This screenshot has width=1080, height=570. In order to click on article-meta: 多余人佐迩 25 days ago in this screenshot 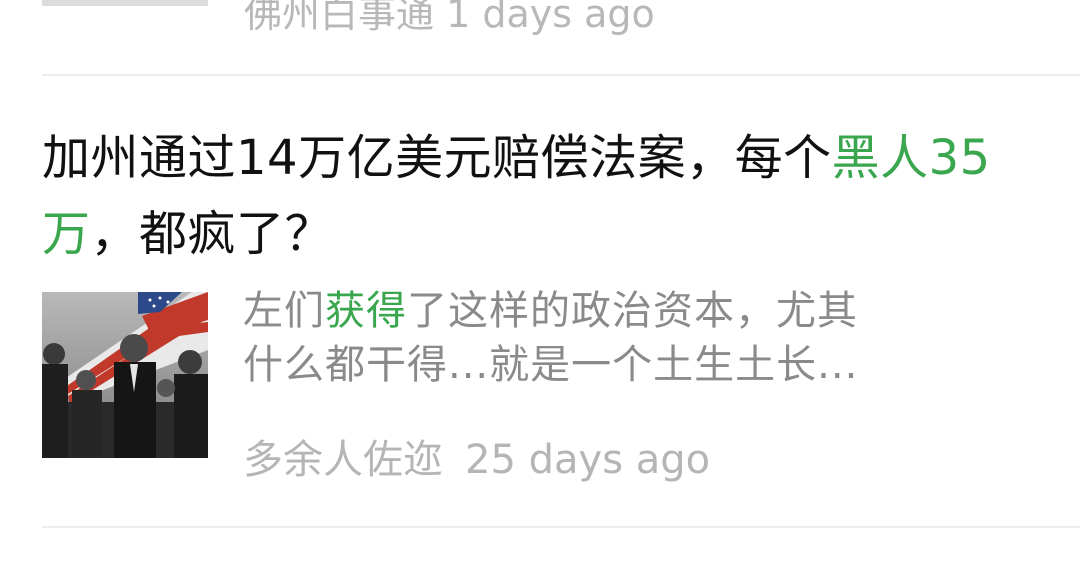, I will do `click(476, 460)`.